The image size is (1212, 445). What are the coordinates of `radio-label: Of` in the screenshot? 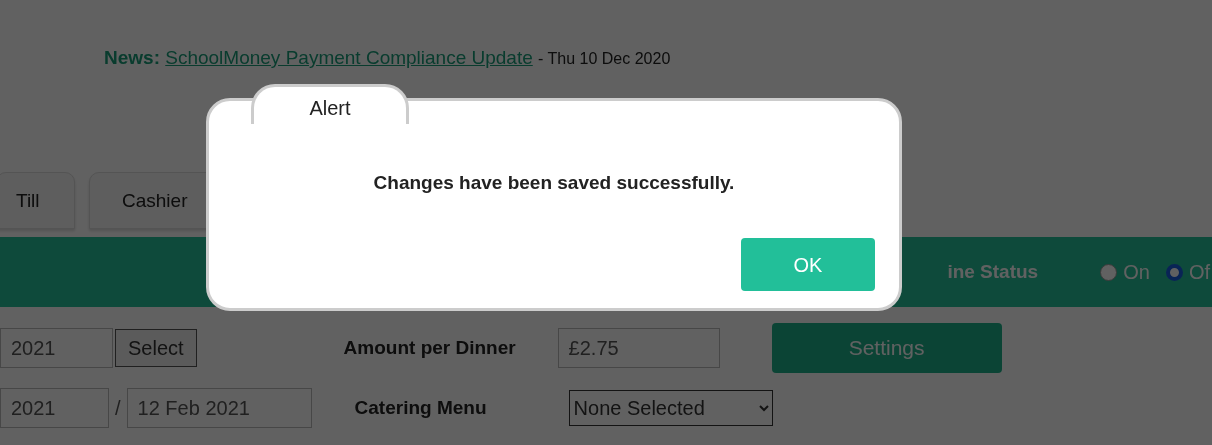 It's located at (1199, 272).